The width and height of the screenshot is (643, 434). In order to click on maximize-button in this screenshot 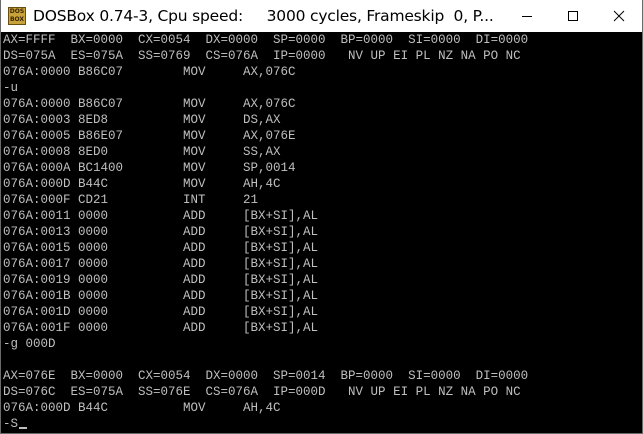, I will do `click(573, 16)`.